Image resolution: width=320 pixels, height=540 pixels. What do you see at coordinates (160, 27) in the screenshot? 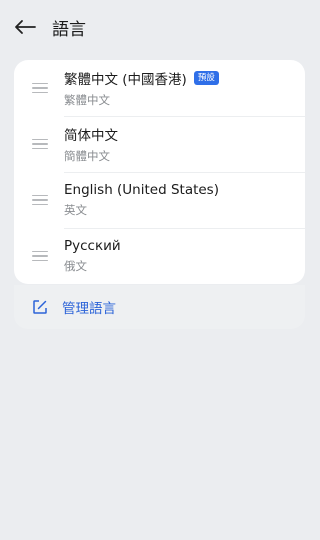
I see `top-bar: 語言` at bounding box center [160, 27].